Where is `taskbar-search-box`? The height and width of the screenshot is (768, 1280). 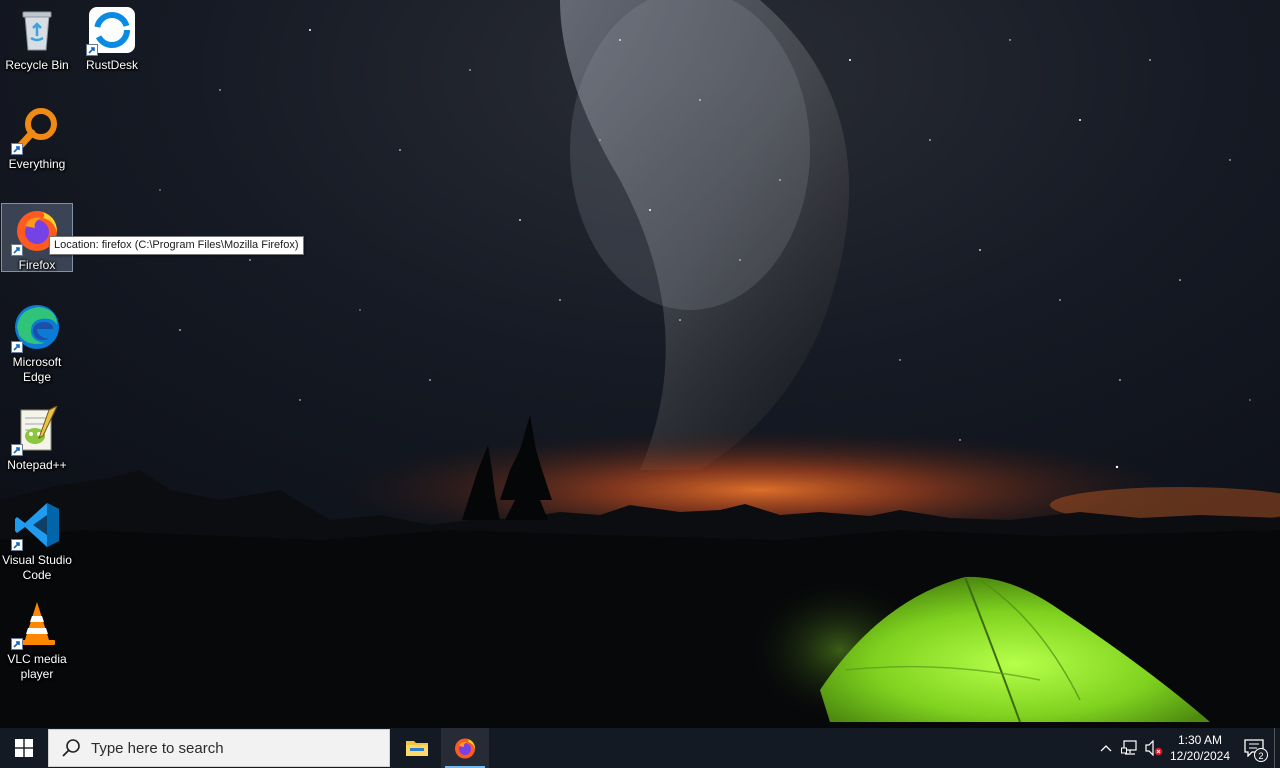 taskbar-search-box is located at coordinates (219, 748).